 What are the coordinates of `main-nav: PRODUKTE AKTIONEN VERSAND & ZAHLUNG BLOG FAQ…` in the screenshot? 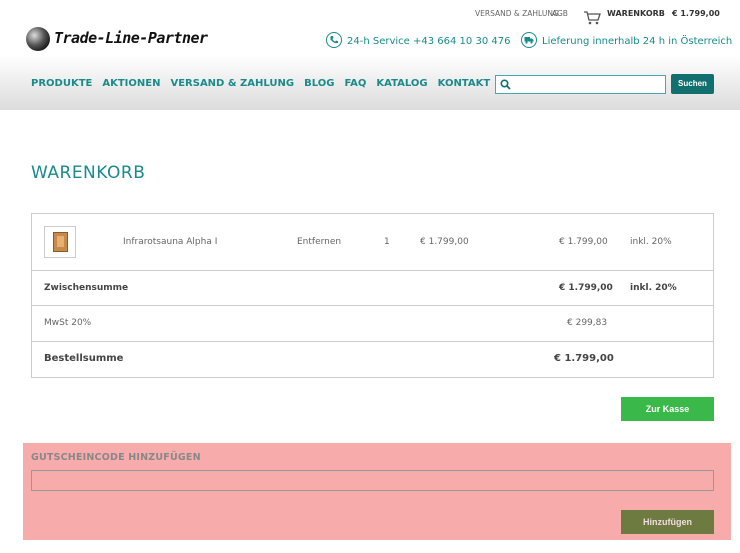 It's located at (265, 83).